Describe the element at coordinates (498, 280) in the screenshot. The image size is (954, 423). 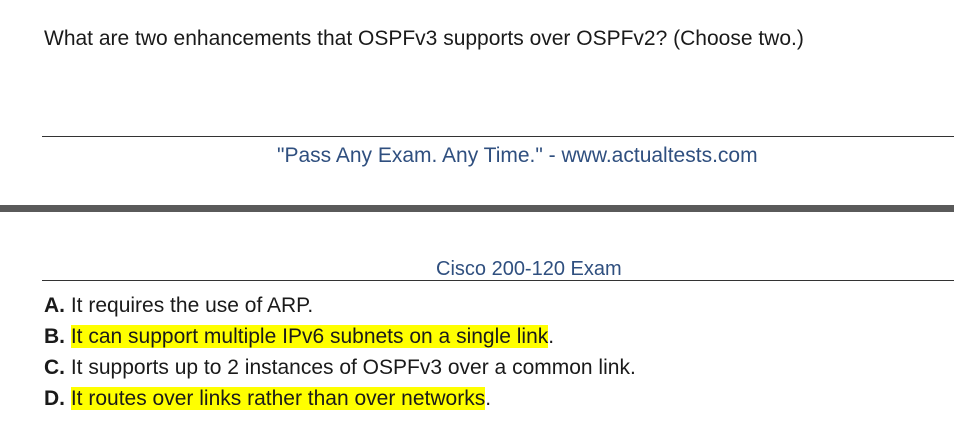
I see `header-divider` at that location.